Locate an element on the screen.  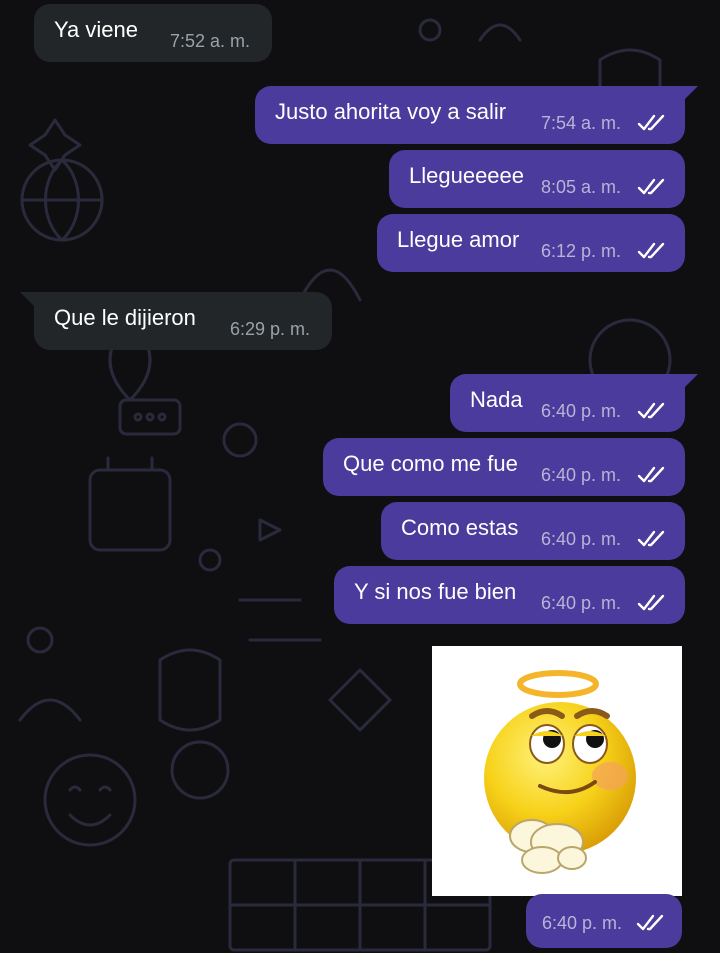
message-text: Llegueeeee is located at coordinates (467, 175).